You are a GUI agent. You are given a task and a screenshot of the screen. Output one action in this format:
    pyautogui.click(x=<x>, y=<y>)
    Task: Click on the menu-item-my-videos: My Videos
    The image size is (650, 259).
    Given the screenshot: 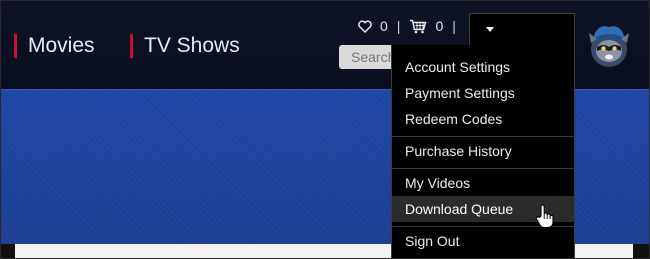 What is the action you would take?
    pyautogui.click(x=483, y=183)
    